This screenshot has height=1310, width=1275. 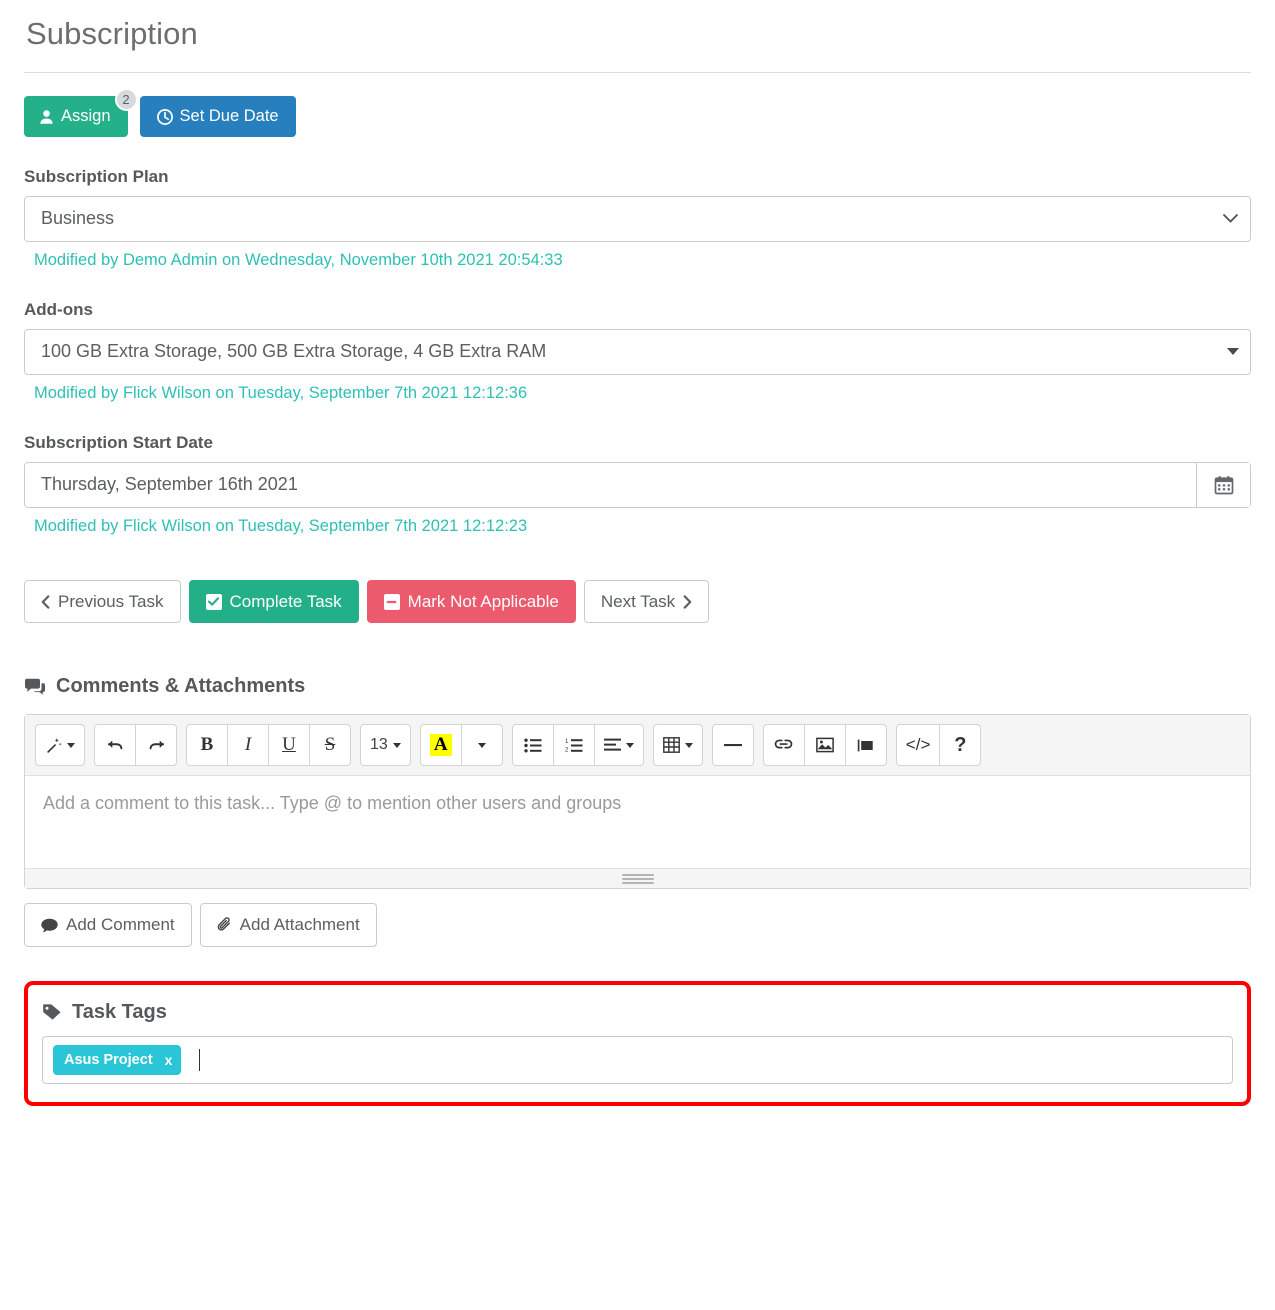 I want to click on assign-button: Assign 2, so click(x=81, y=112).